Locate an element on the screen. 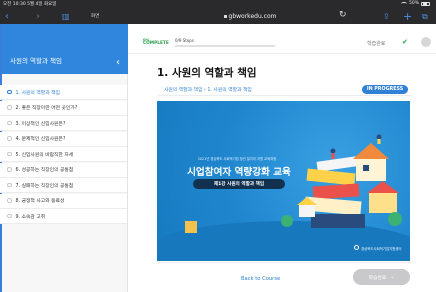 This screenshot has height=292, width=436. forward-arrow-icon: › is located at coordinates (38, 16).